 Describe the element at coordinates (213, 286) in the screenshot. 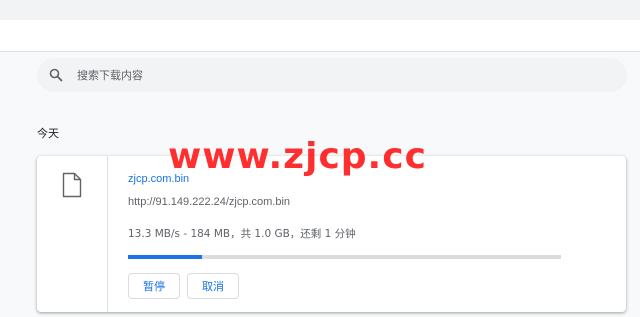

I see `cancel-button: 取消` at that location.